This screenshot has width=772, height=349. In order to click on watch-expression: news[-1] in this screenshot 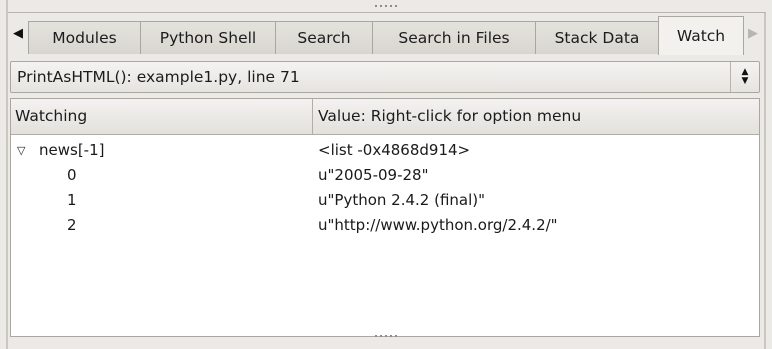, I will do `click(72, 150)`.